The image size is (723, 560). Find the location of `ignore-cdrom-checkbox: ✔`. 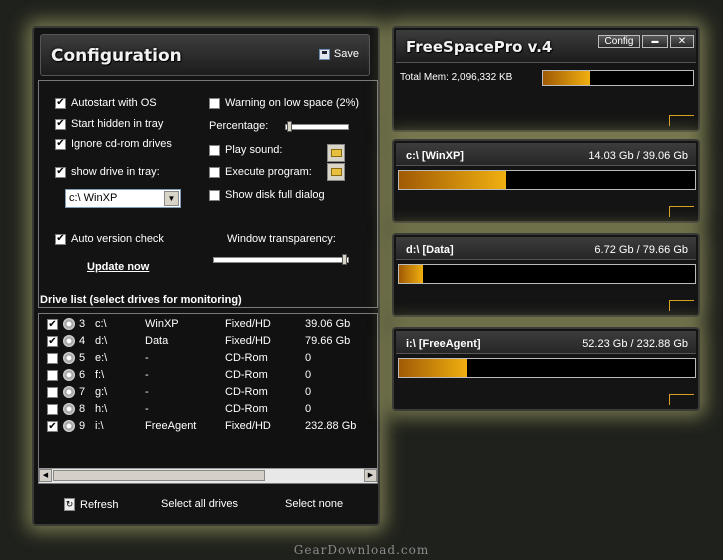

ignore-cdrom-checkbox: ✔ is located at coordinates (60, 144).